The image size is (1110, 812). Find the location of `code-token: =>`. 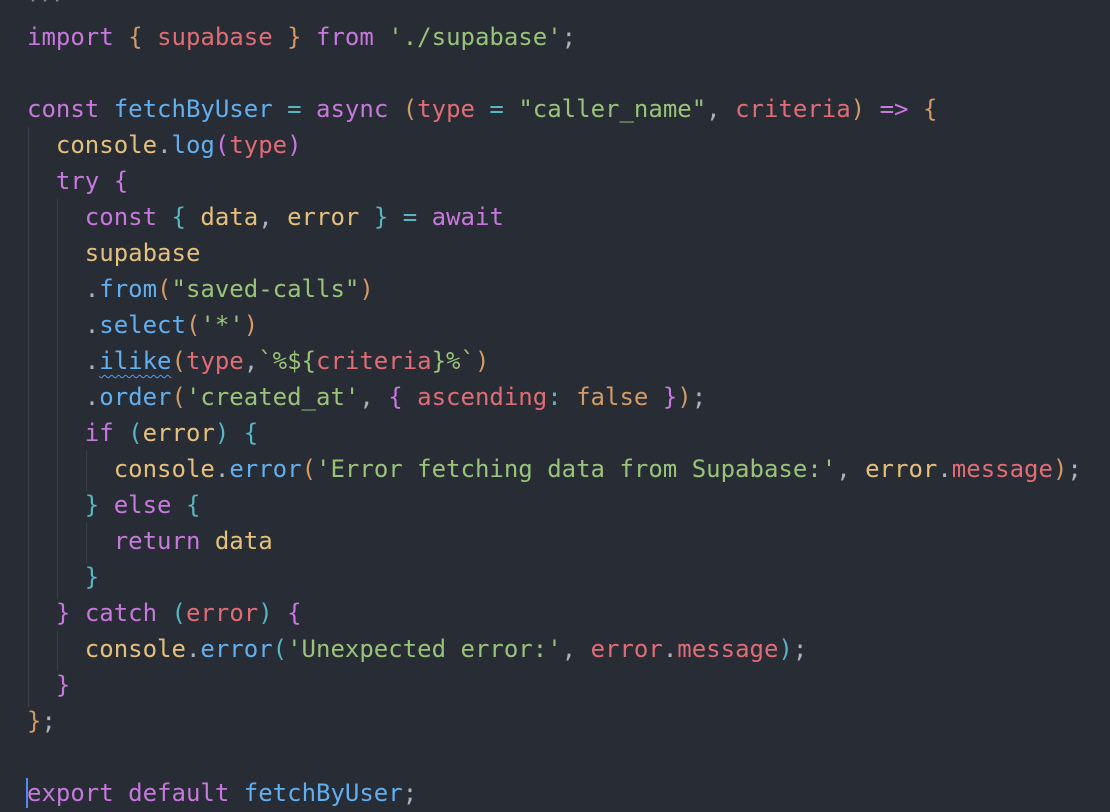

code-token: => is located at coordinates (894, 109).